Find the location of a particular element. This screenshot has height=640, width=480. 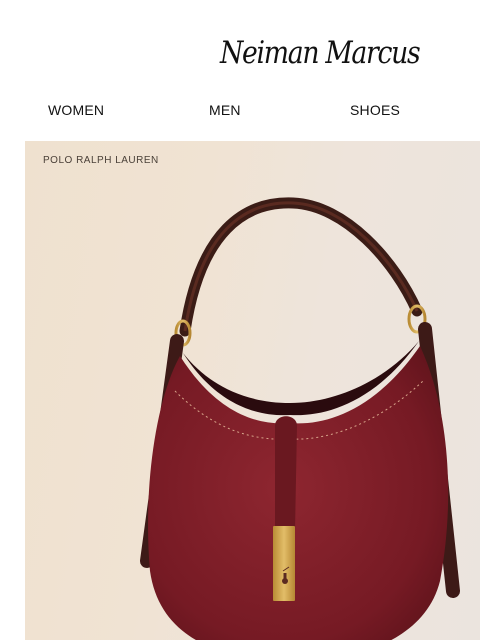

main-nav: WOMEN MEN SHOES is located at coordinates (240, 113).